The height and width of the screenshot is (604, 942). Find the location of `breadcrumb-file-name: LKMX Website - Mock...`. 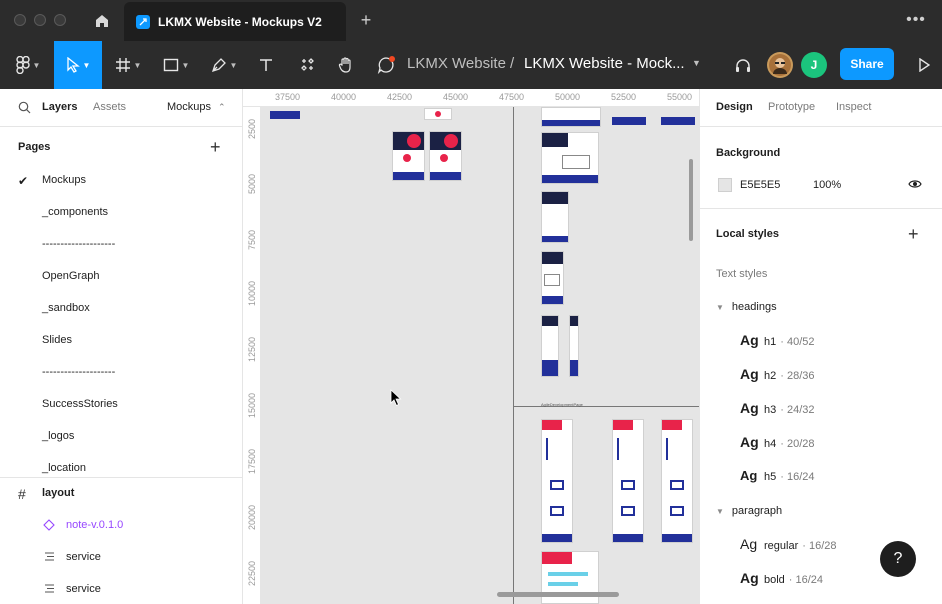

breadcrumb-file-name: LKMX Website - Mock... is located at coordinates (604, 63).